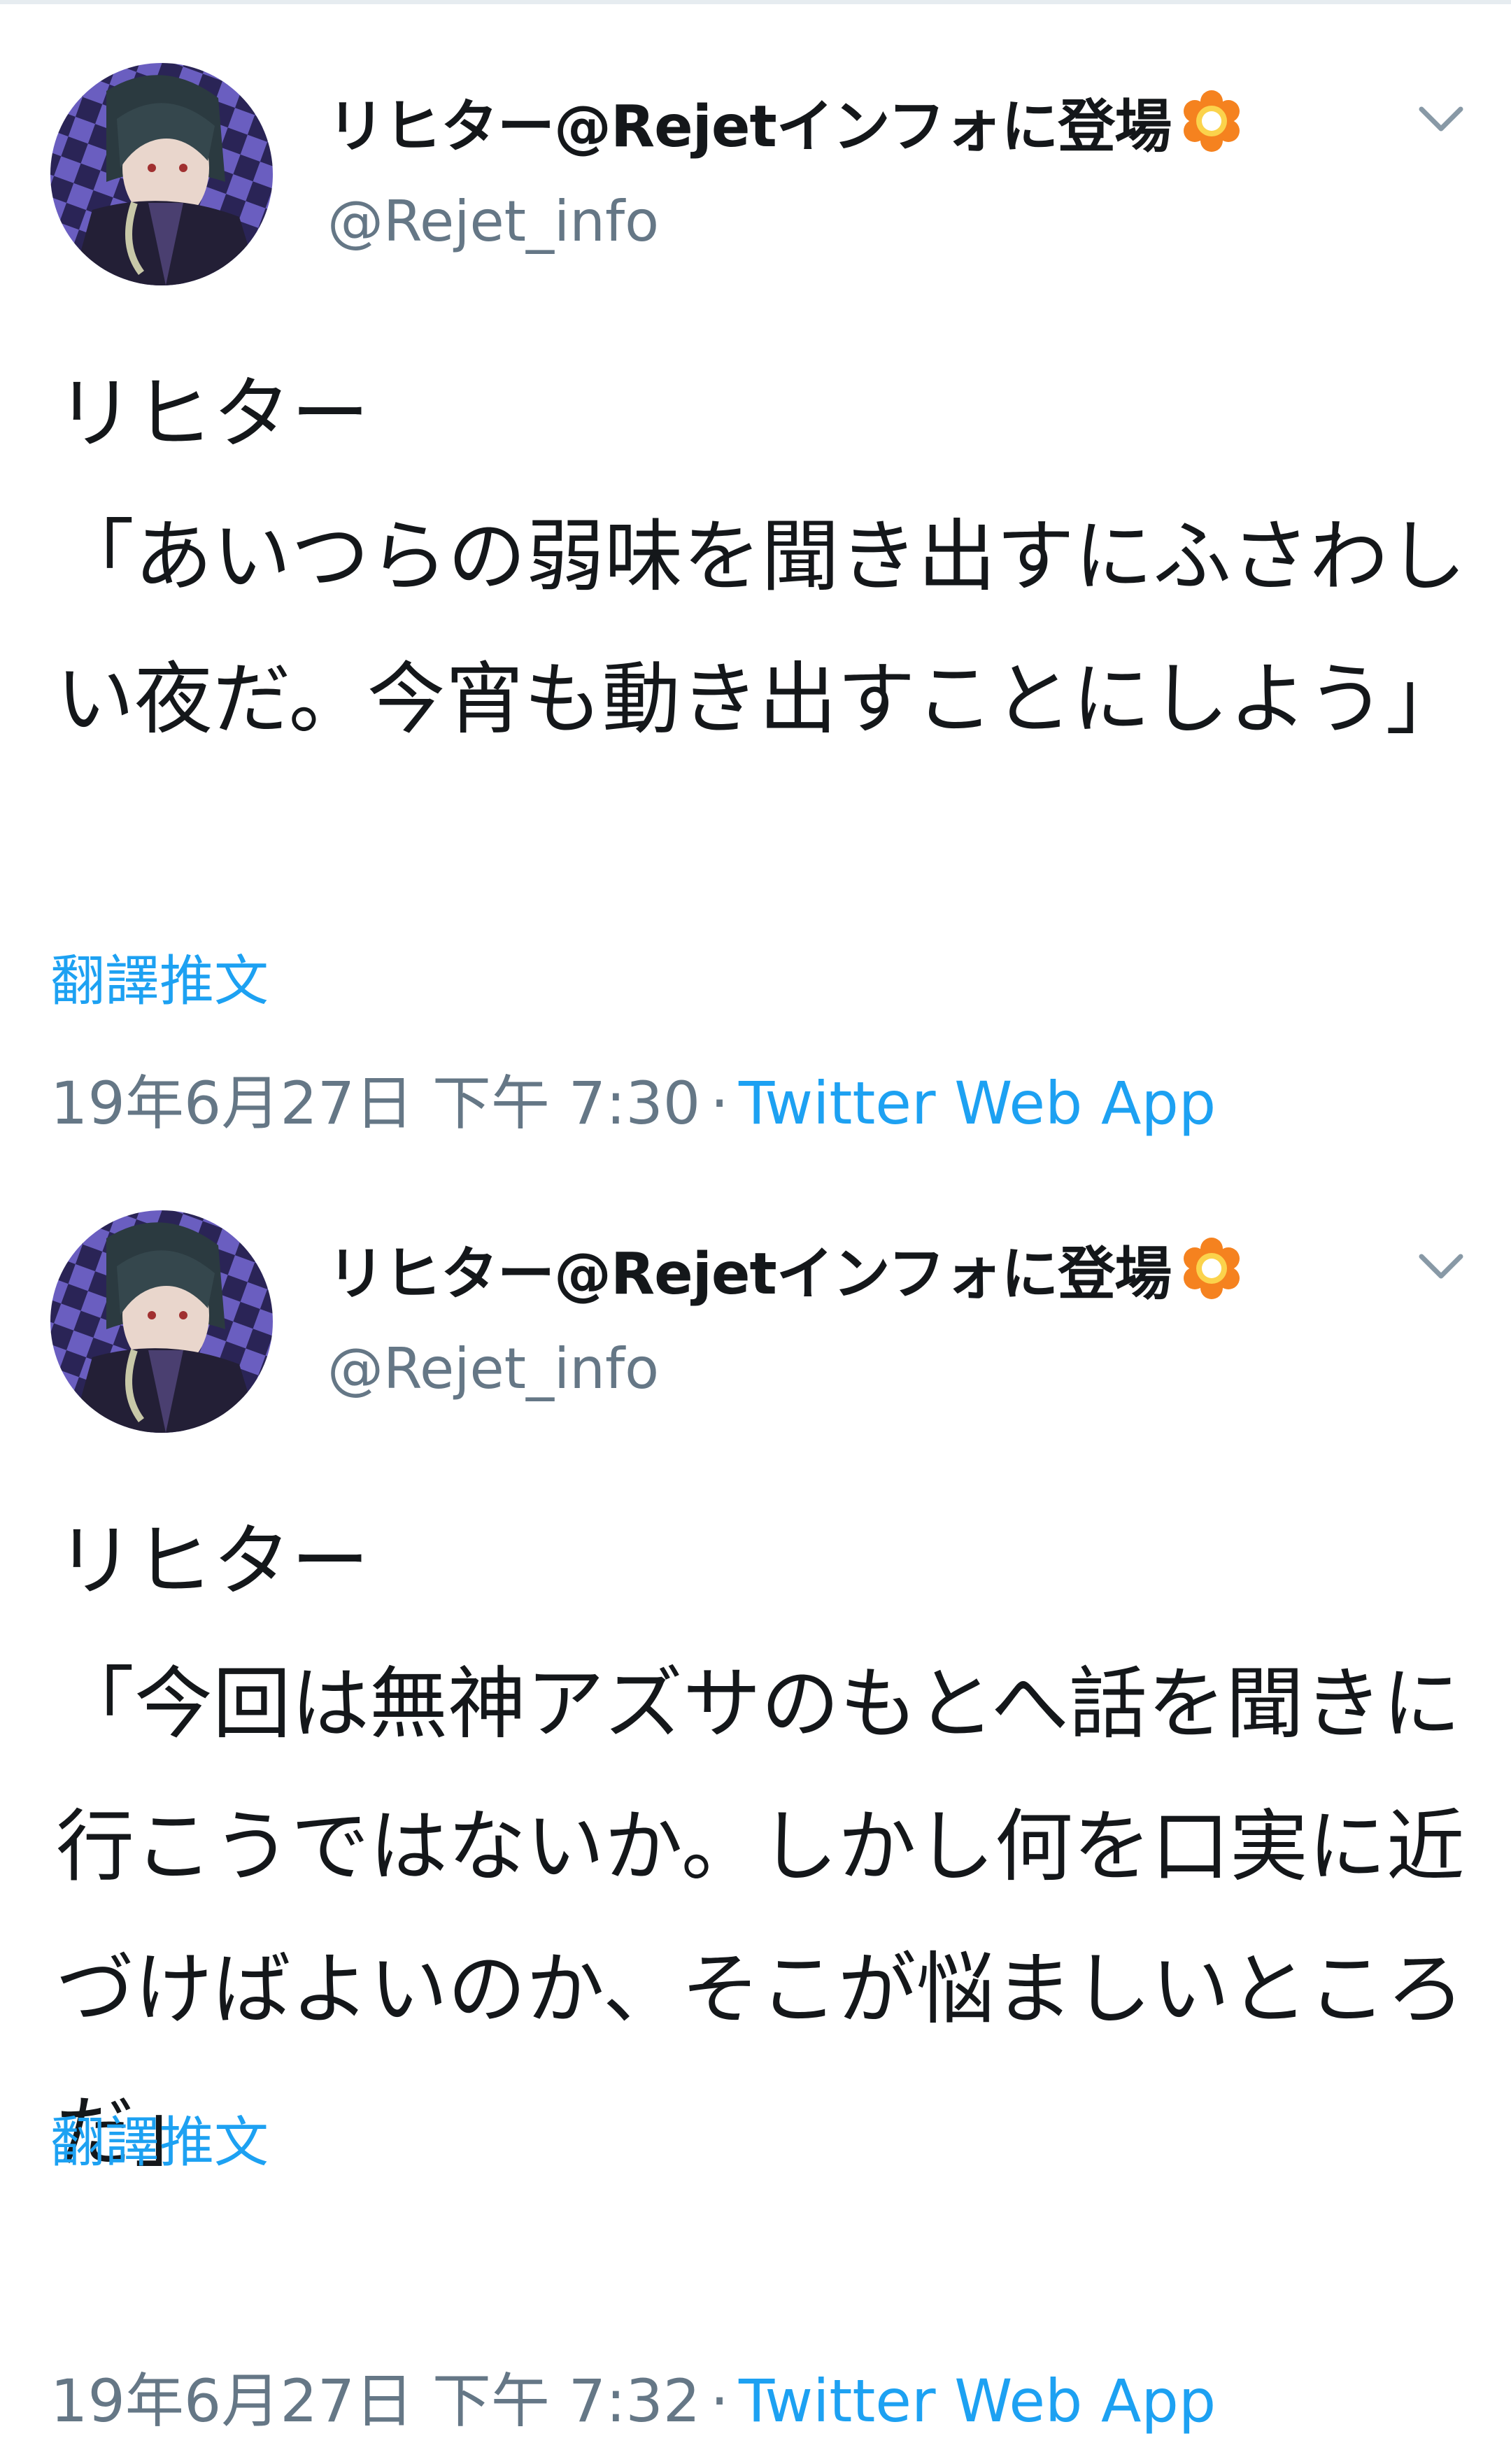 The width and height of the screenshot is (1511, 2464). I want to click on tweet-meta: 19年6月27日 下午 7:30 · Twitter Web App, so click(633, 1098).